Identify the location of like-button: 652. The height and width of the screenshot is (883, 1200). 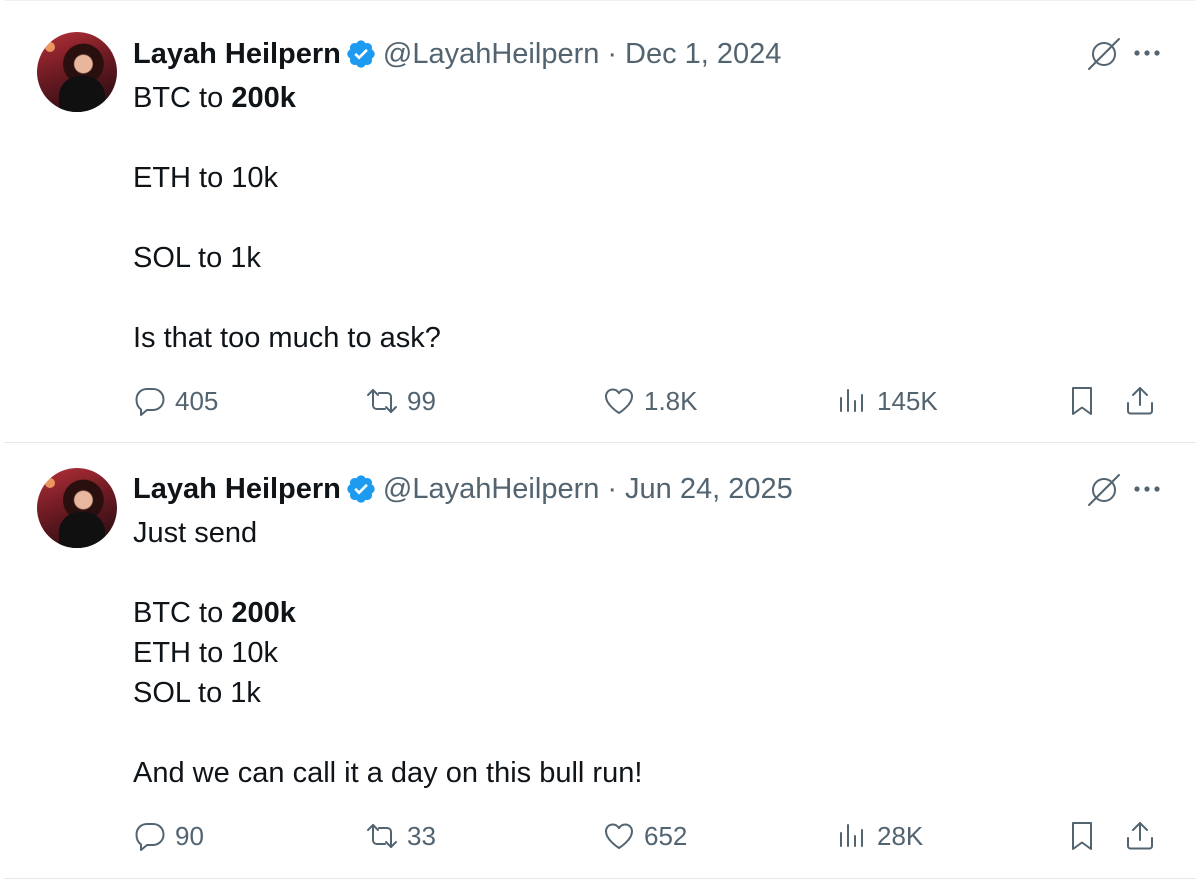
(644, 836).